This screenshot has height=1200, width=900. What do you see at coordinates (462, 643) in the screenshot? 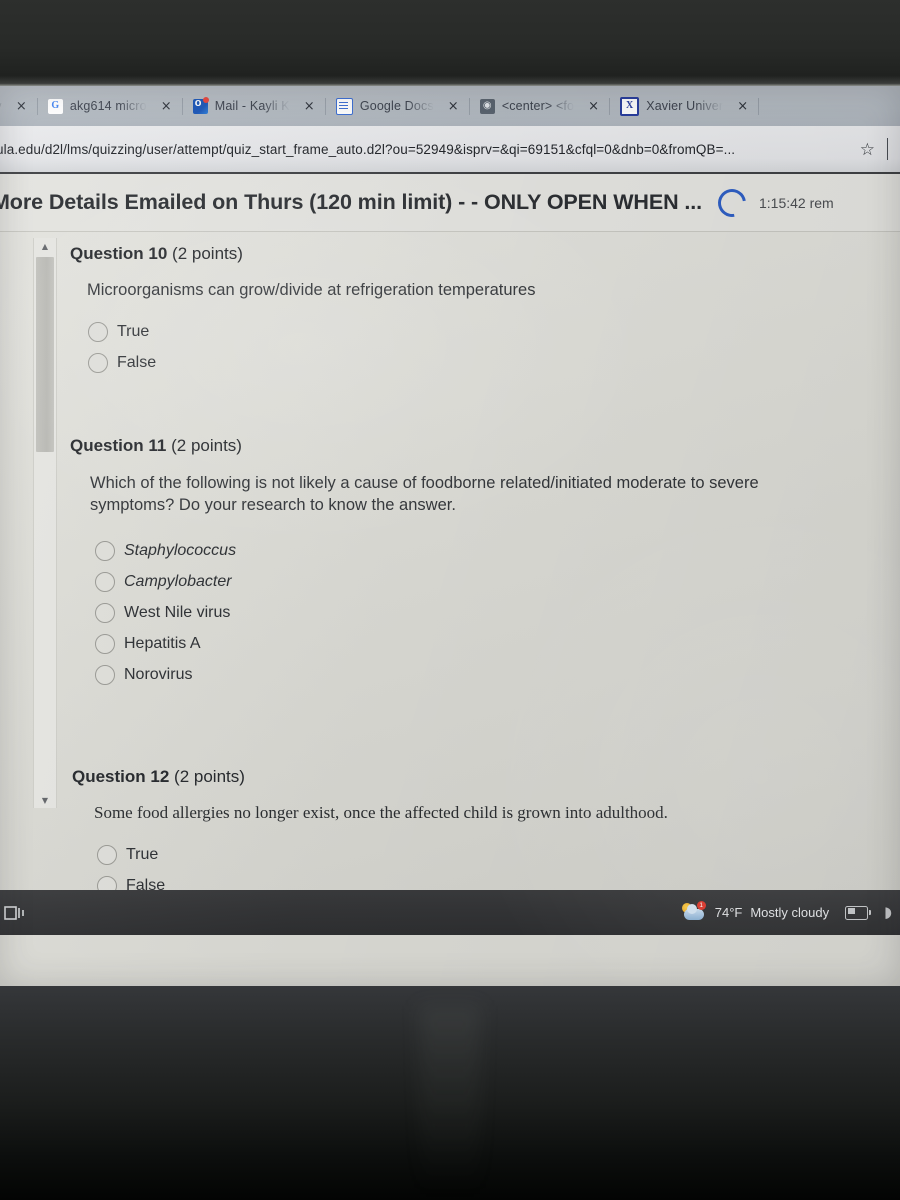
I see `answer-option: Hepatitis A` at bounding box center [462, 643].